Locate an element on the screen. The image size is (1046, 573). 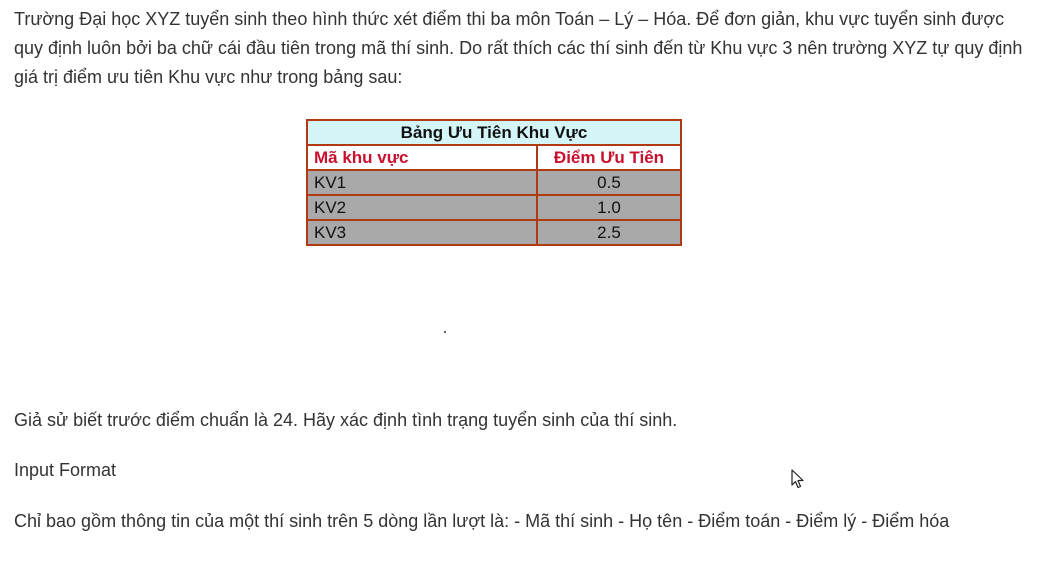
table-row: KV2 1.0 is located at coordinates (494, 207).